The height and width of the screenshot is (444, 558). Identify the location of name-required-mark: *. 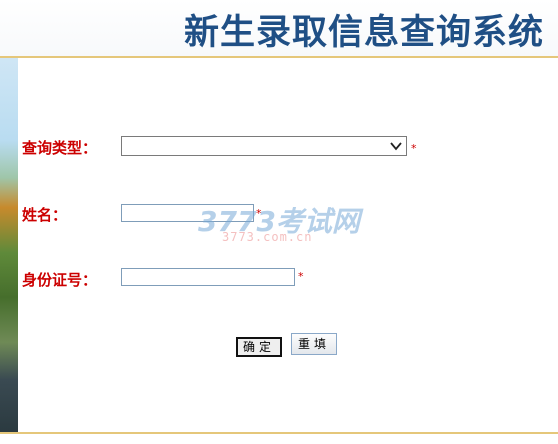
(259, 213).